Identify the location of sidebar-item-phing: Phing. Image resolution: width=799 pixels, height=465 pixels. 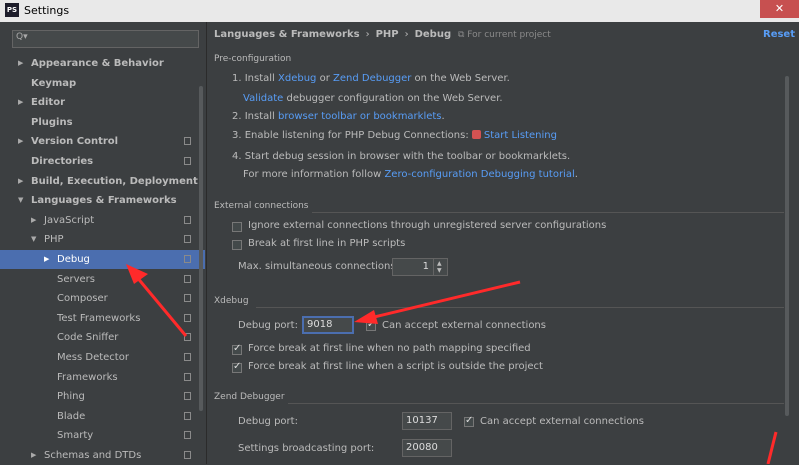
(102, 396).